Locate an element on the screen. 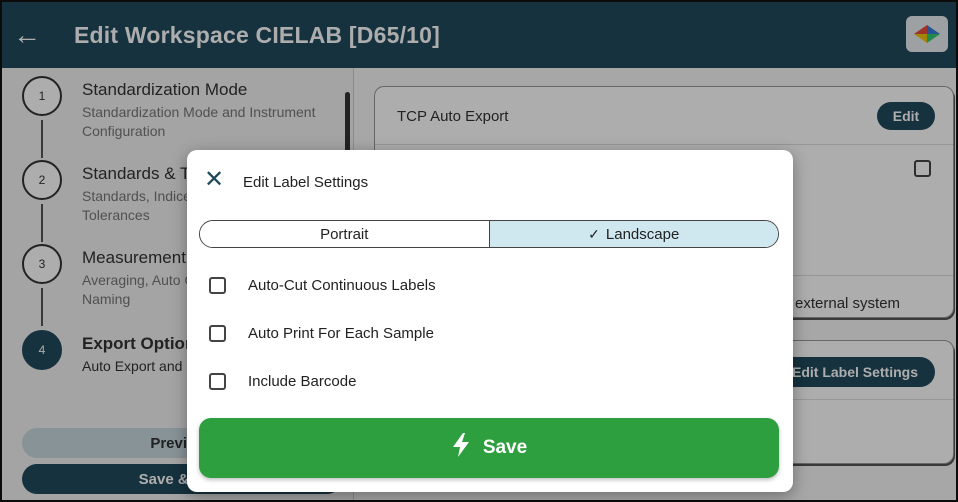 This screenshot has width=958, height=502. portrait-label: Portrait is located at coordinates (344, 234).